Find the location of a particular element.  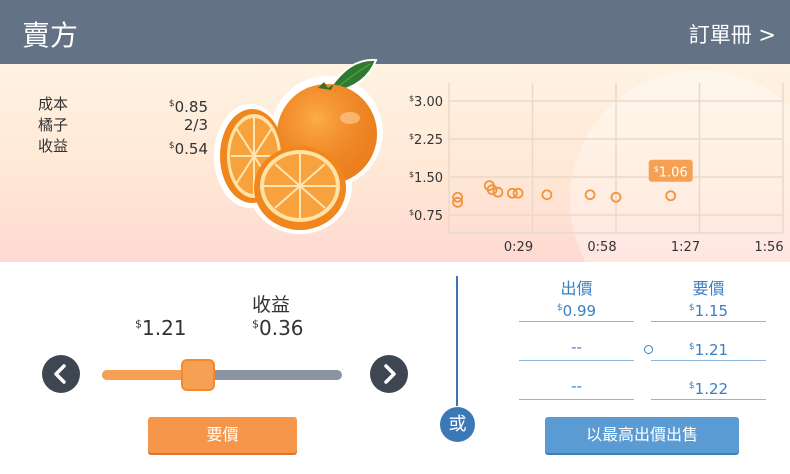

page-title: 賣方 is located at coordinates (50, 35).